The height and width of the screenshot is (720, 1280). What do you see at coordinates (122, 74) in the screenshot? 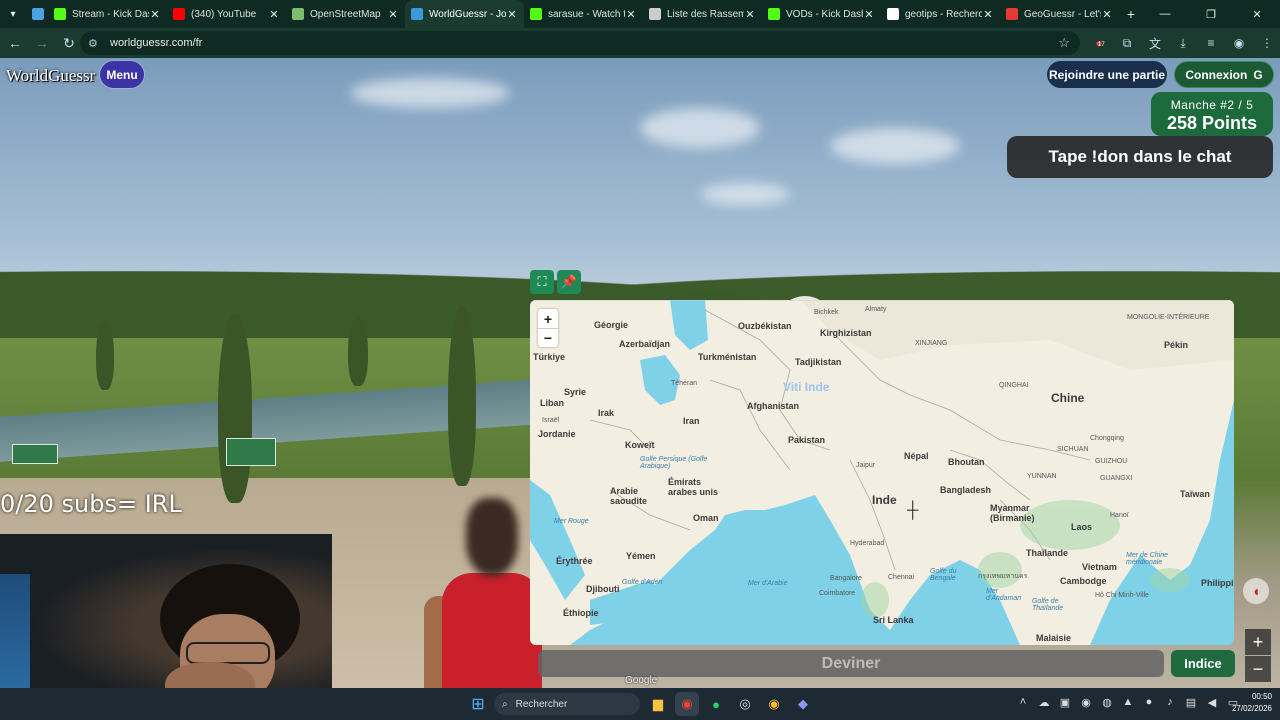
I see `menu-button: Menu` at bounding box center [122, 74].